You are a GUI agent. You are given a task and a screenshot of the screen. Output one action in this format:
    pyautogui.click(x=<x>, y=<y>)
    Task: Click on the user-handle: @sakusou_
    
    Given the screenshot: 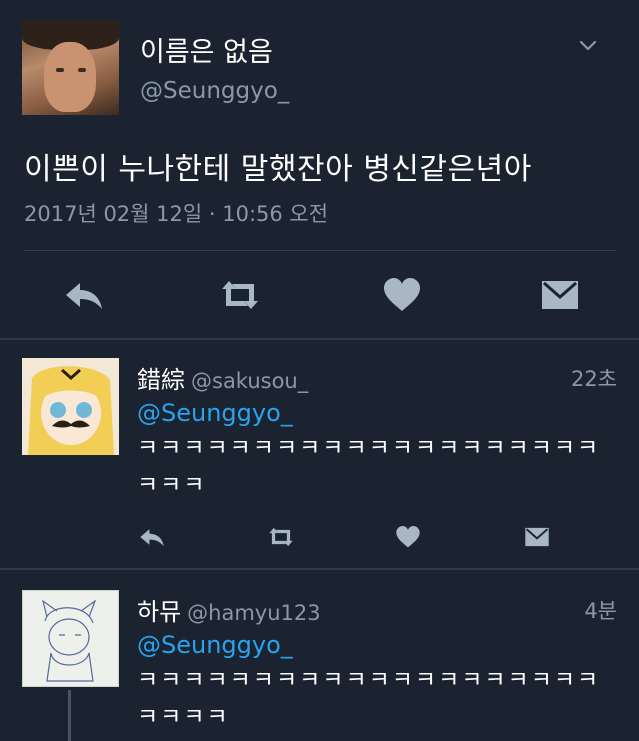 What is the action you would take?
    pyautogui.click(x=249, y=381)
    